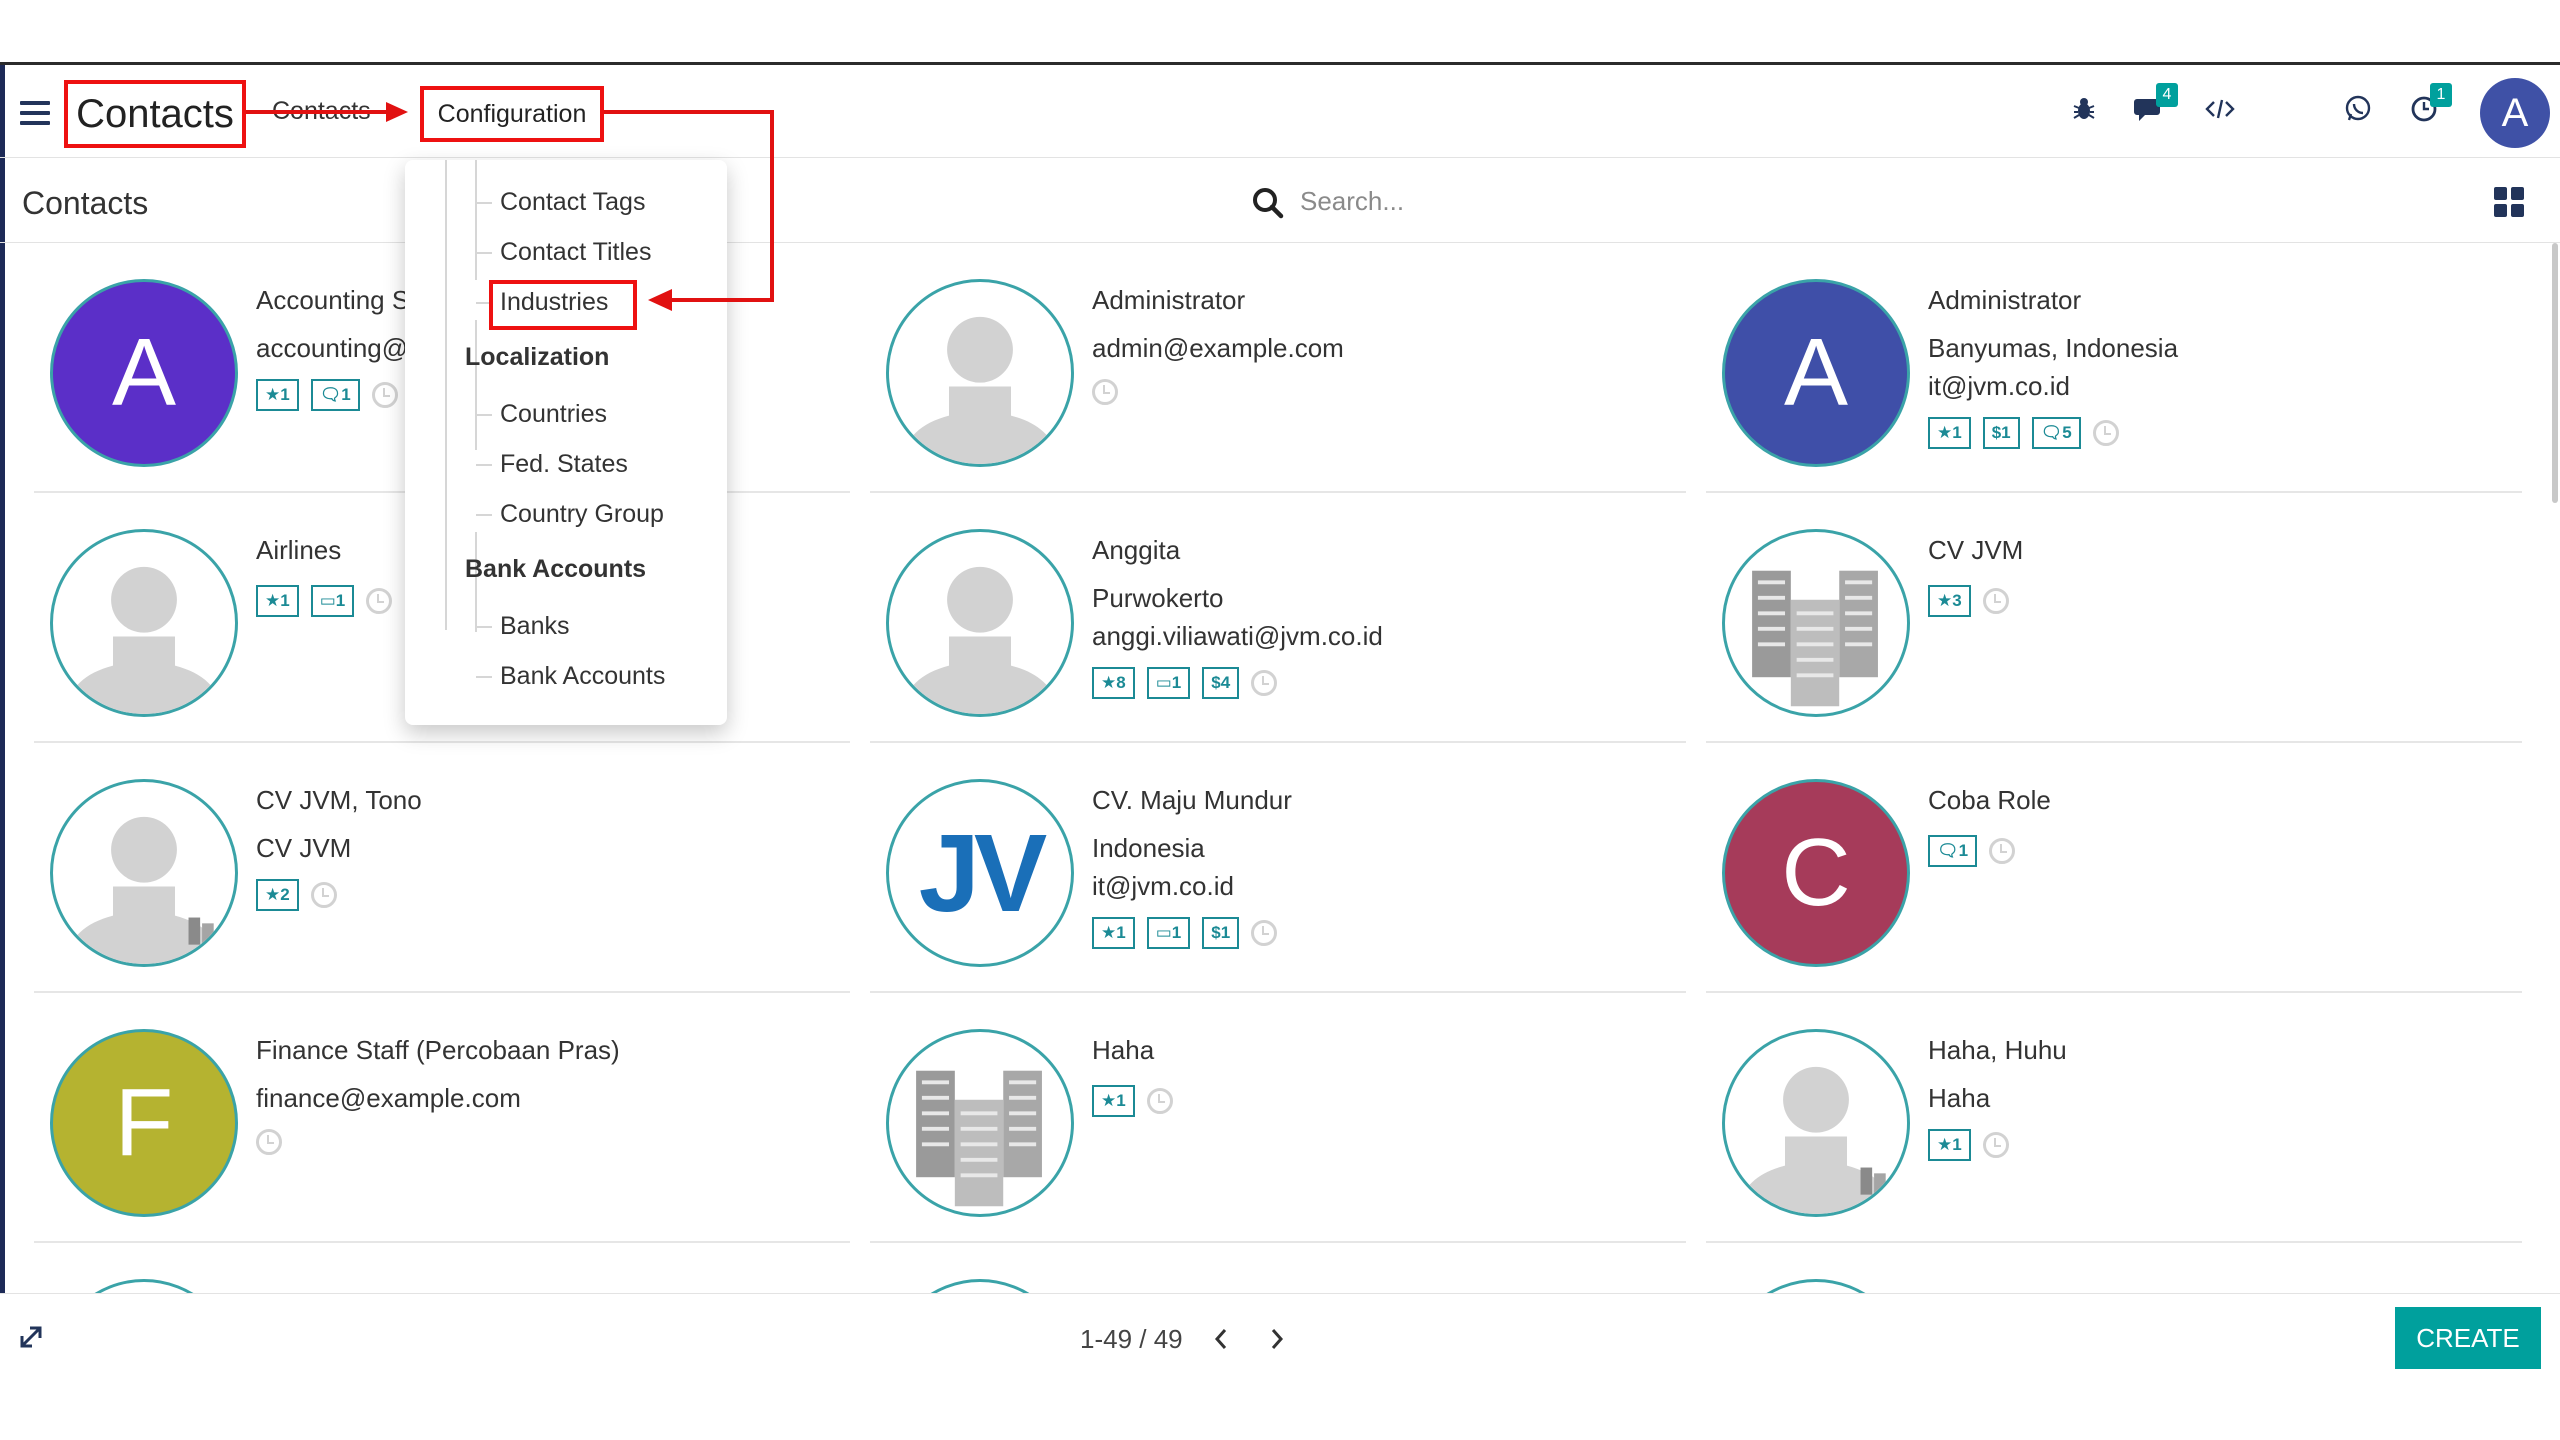 This screenshot has width=2560, height=1440. I want to click on menu-item-bank-accounts: Bank Accounts, so click(570, 676).